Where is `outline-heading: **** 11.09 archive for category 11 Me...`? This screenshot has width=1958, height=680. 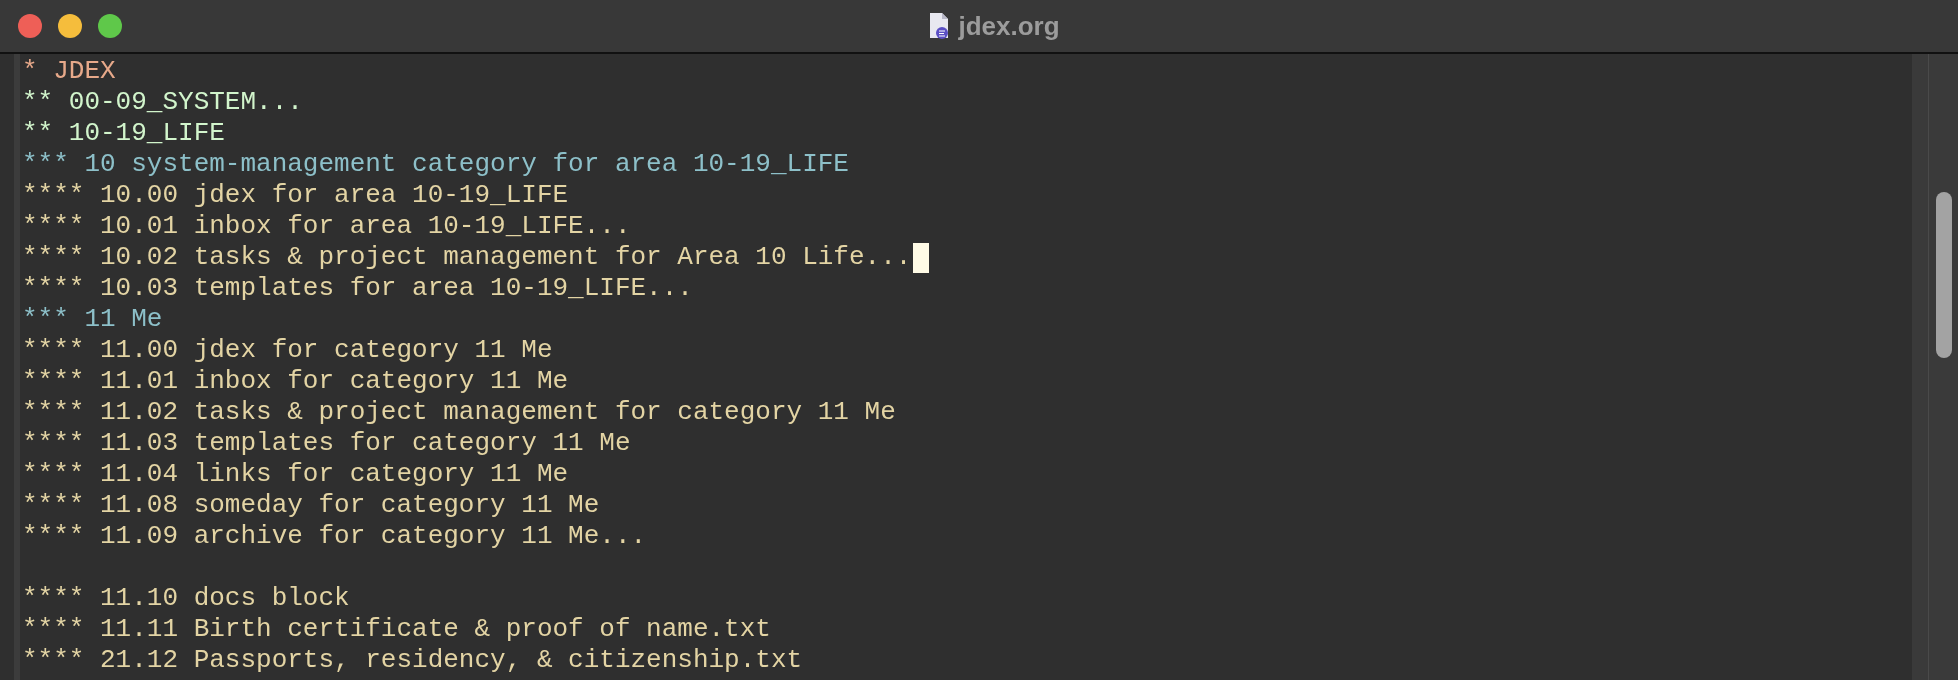 outline-heading: **** 11.09 archive for category 11 Me... is located at coordinates (334, 536).